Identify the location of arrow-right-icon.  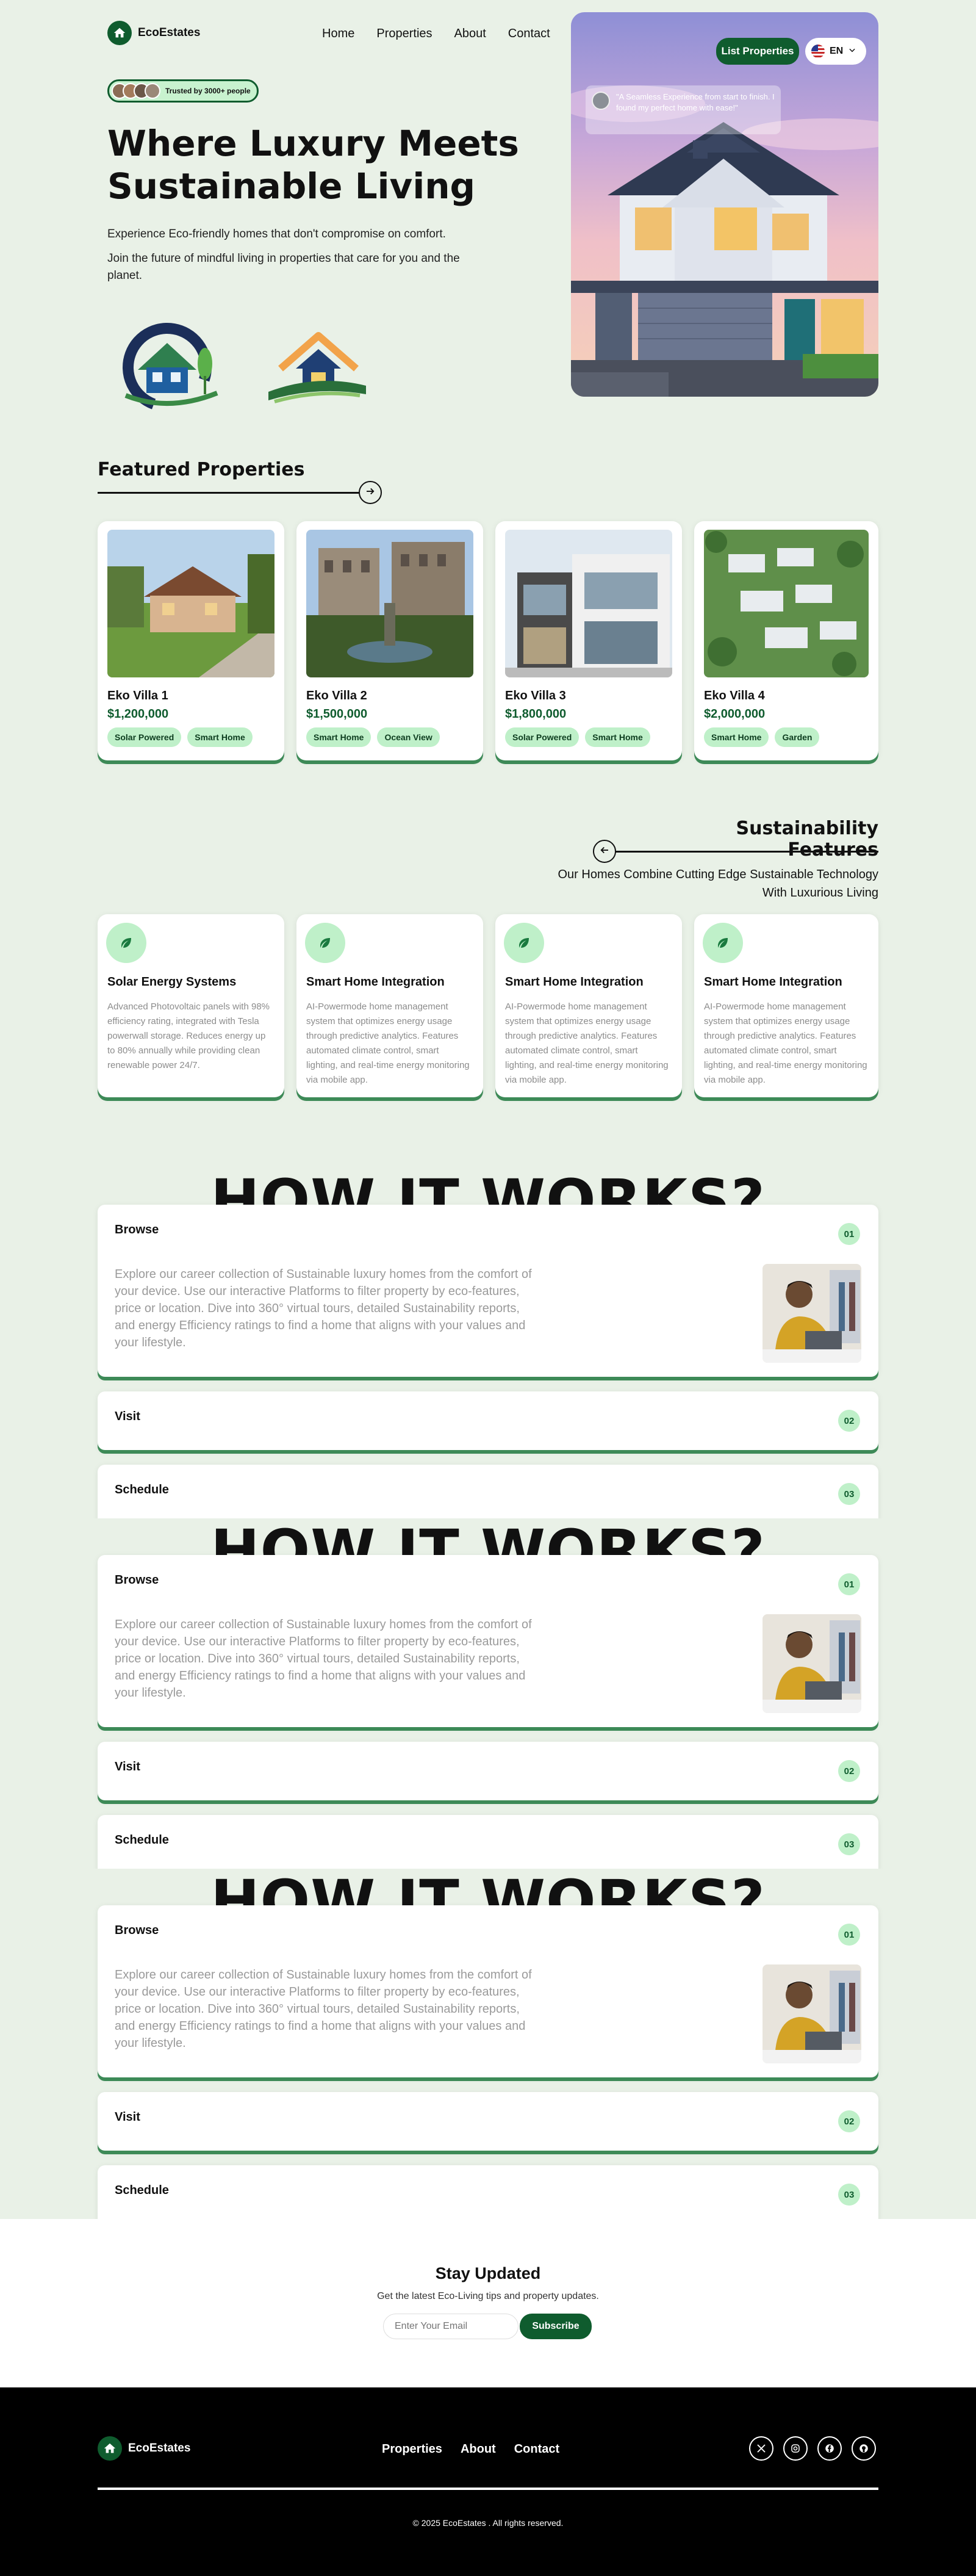
(370, 493).